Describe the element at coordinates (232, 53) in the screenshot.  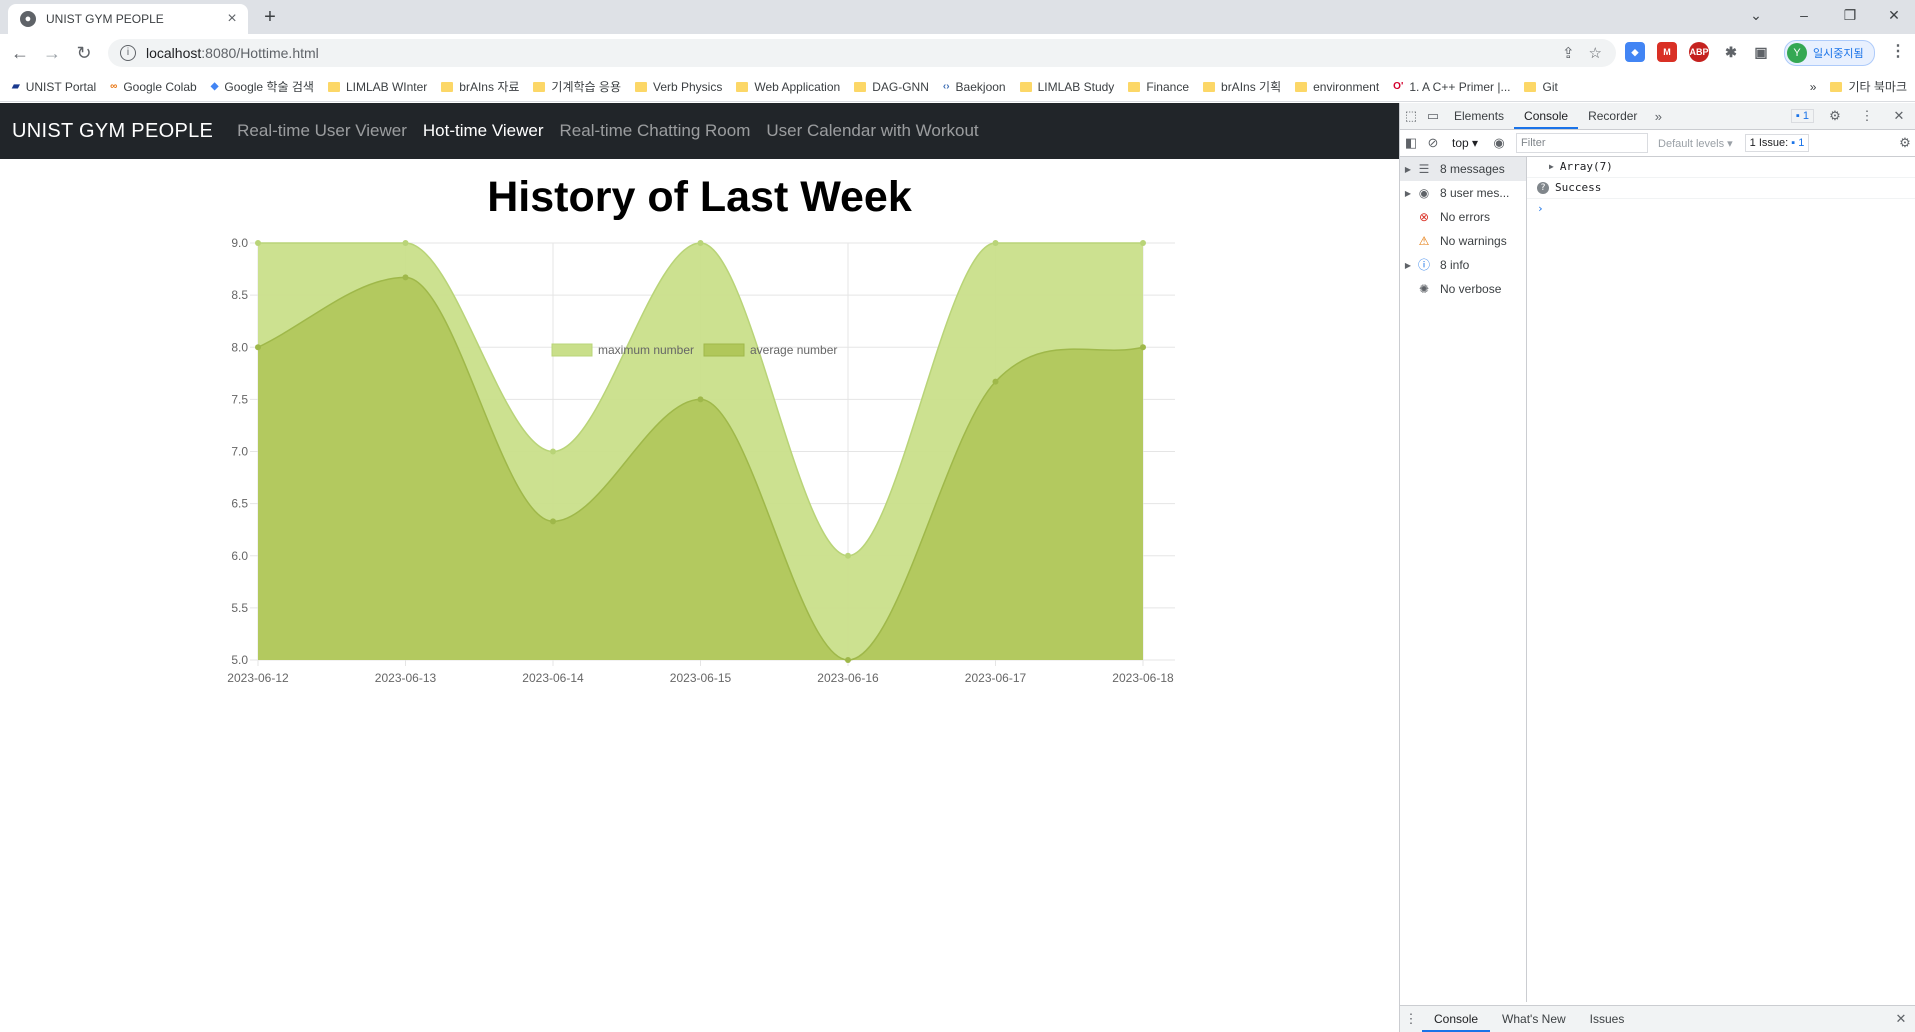
I see `url-text: localhost:8080/Hottime.html` at that location.